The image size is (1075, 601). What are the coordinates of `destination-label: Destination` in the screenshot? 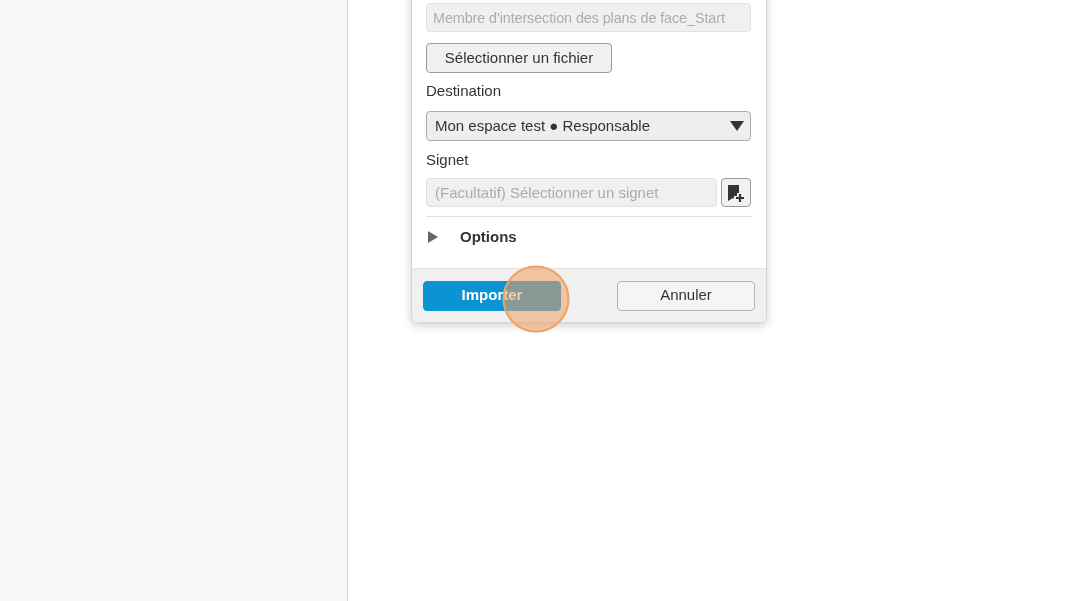 It's located at (464, 91).